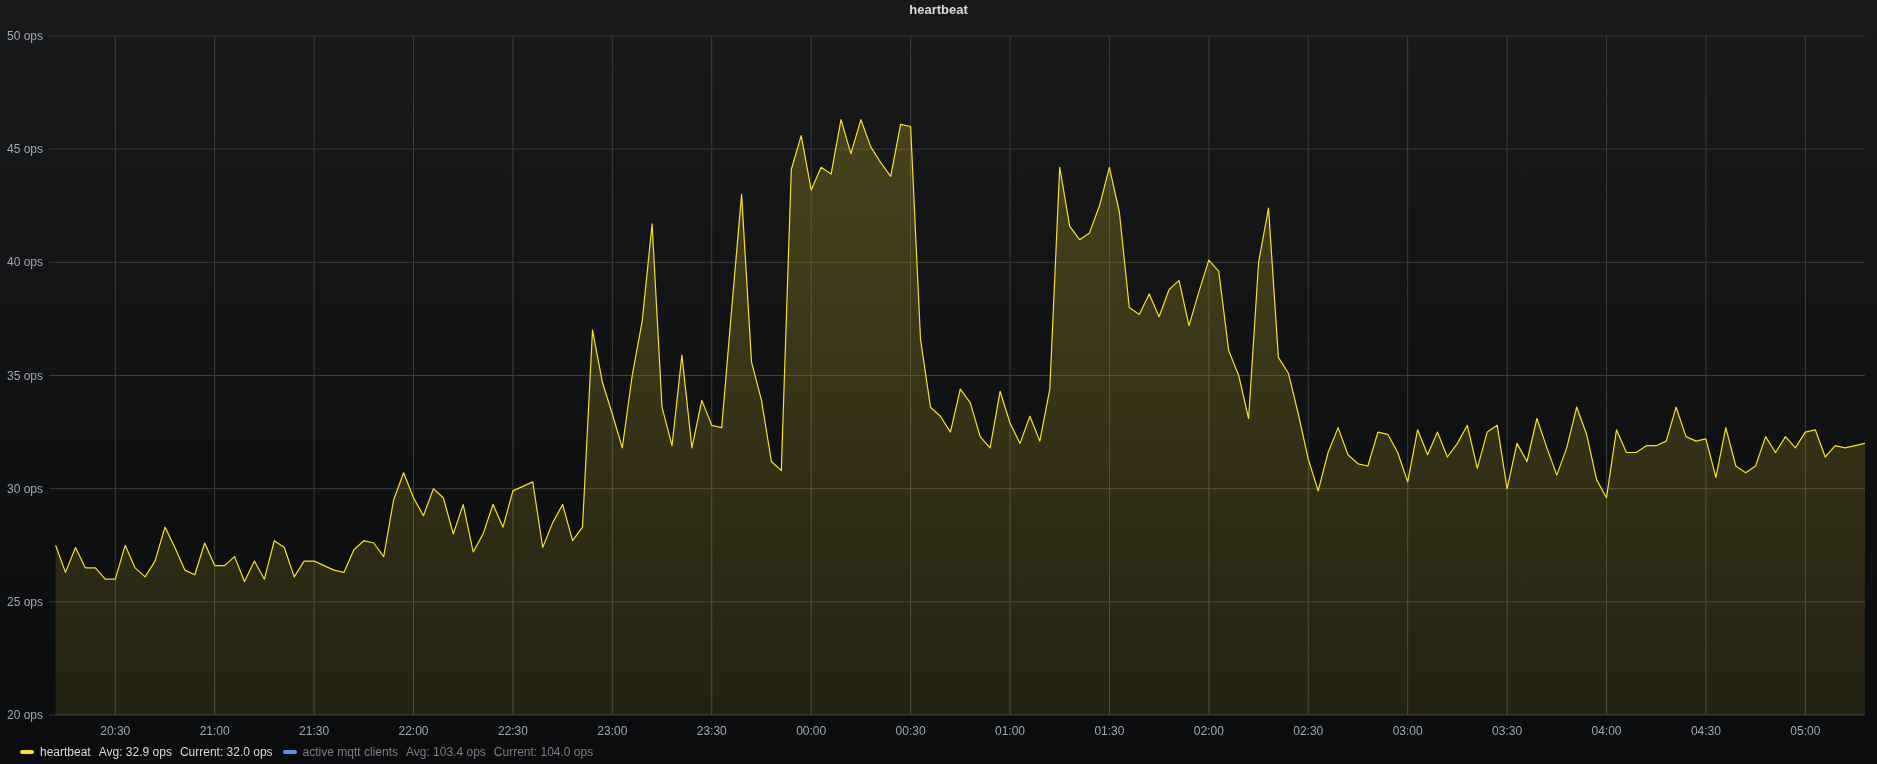  I want to click on legend-series-name: heartbeat, so click(65, 752).